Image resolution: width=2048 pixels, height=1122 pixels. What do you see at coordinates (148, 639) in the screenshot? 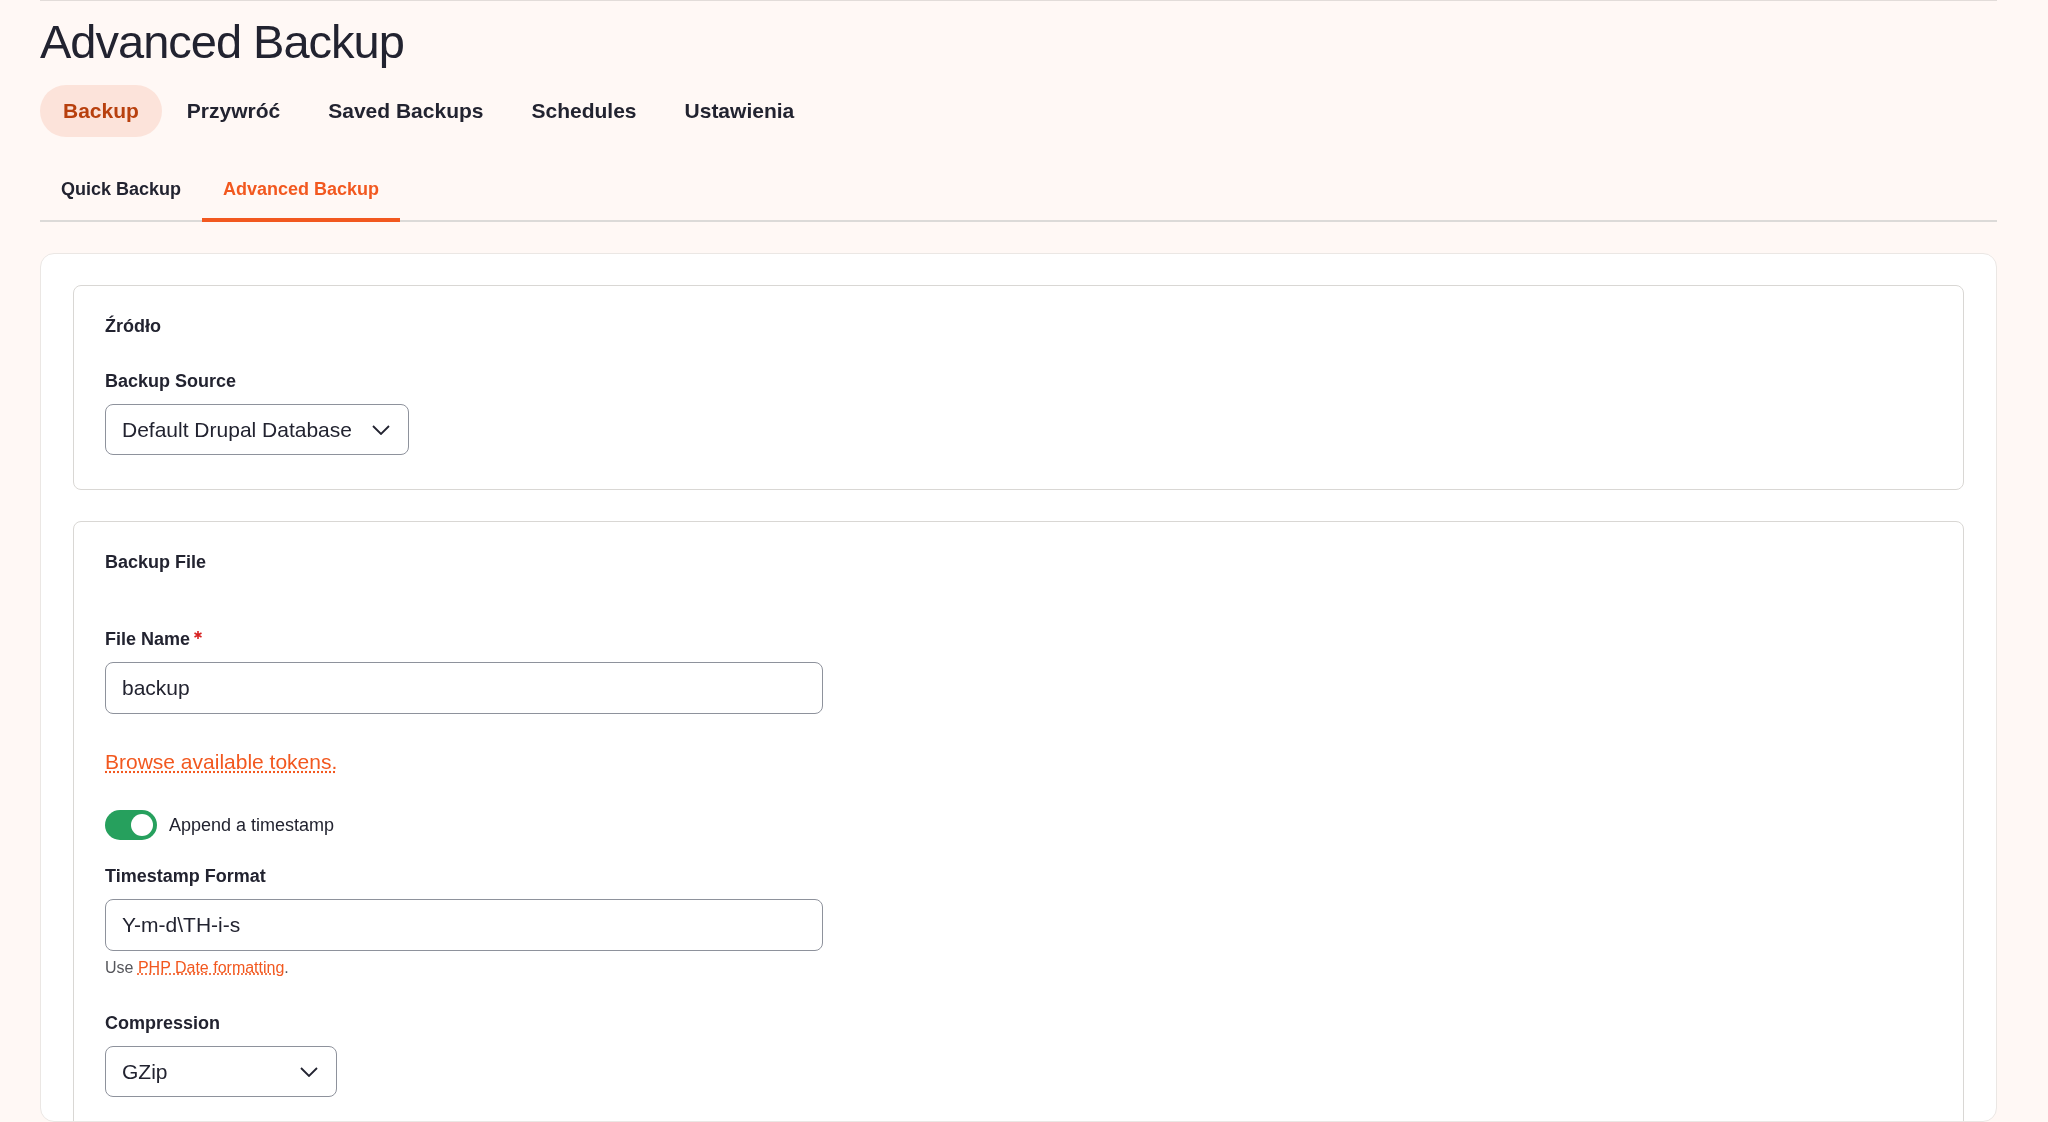
I see `field-label: File Name` at bounding box center [148, 639].